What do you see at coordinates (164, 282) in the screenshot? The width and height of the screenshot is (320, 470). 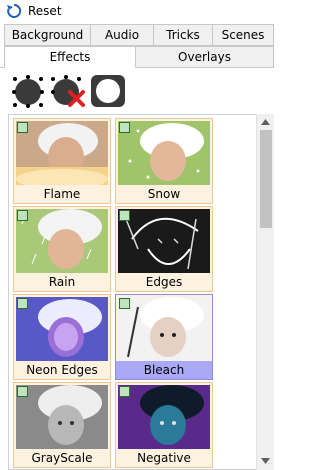 I see `effect-label: Edges` at bounding box center [164, 282].